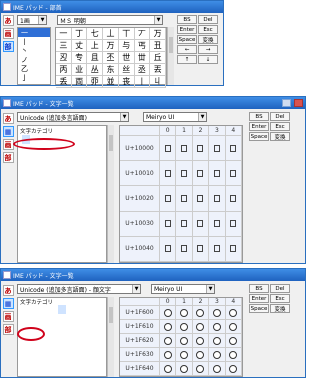 This screenshot has height=380, width=320. What do you see at coordinates (96, 139) in the screenshot?
I see `tree-item: リュキア文字` at bounding box center [96, 139].